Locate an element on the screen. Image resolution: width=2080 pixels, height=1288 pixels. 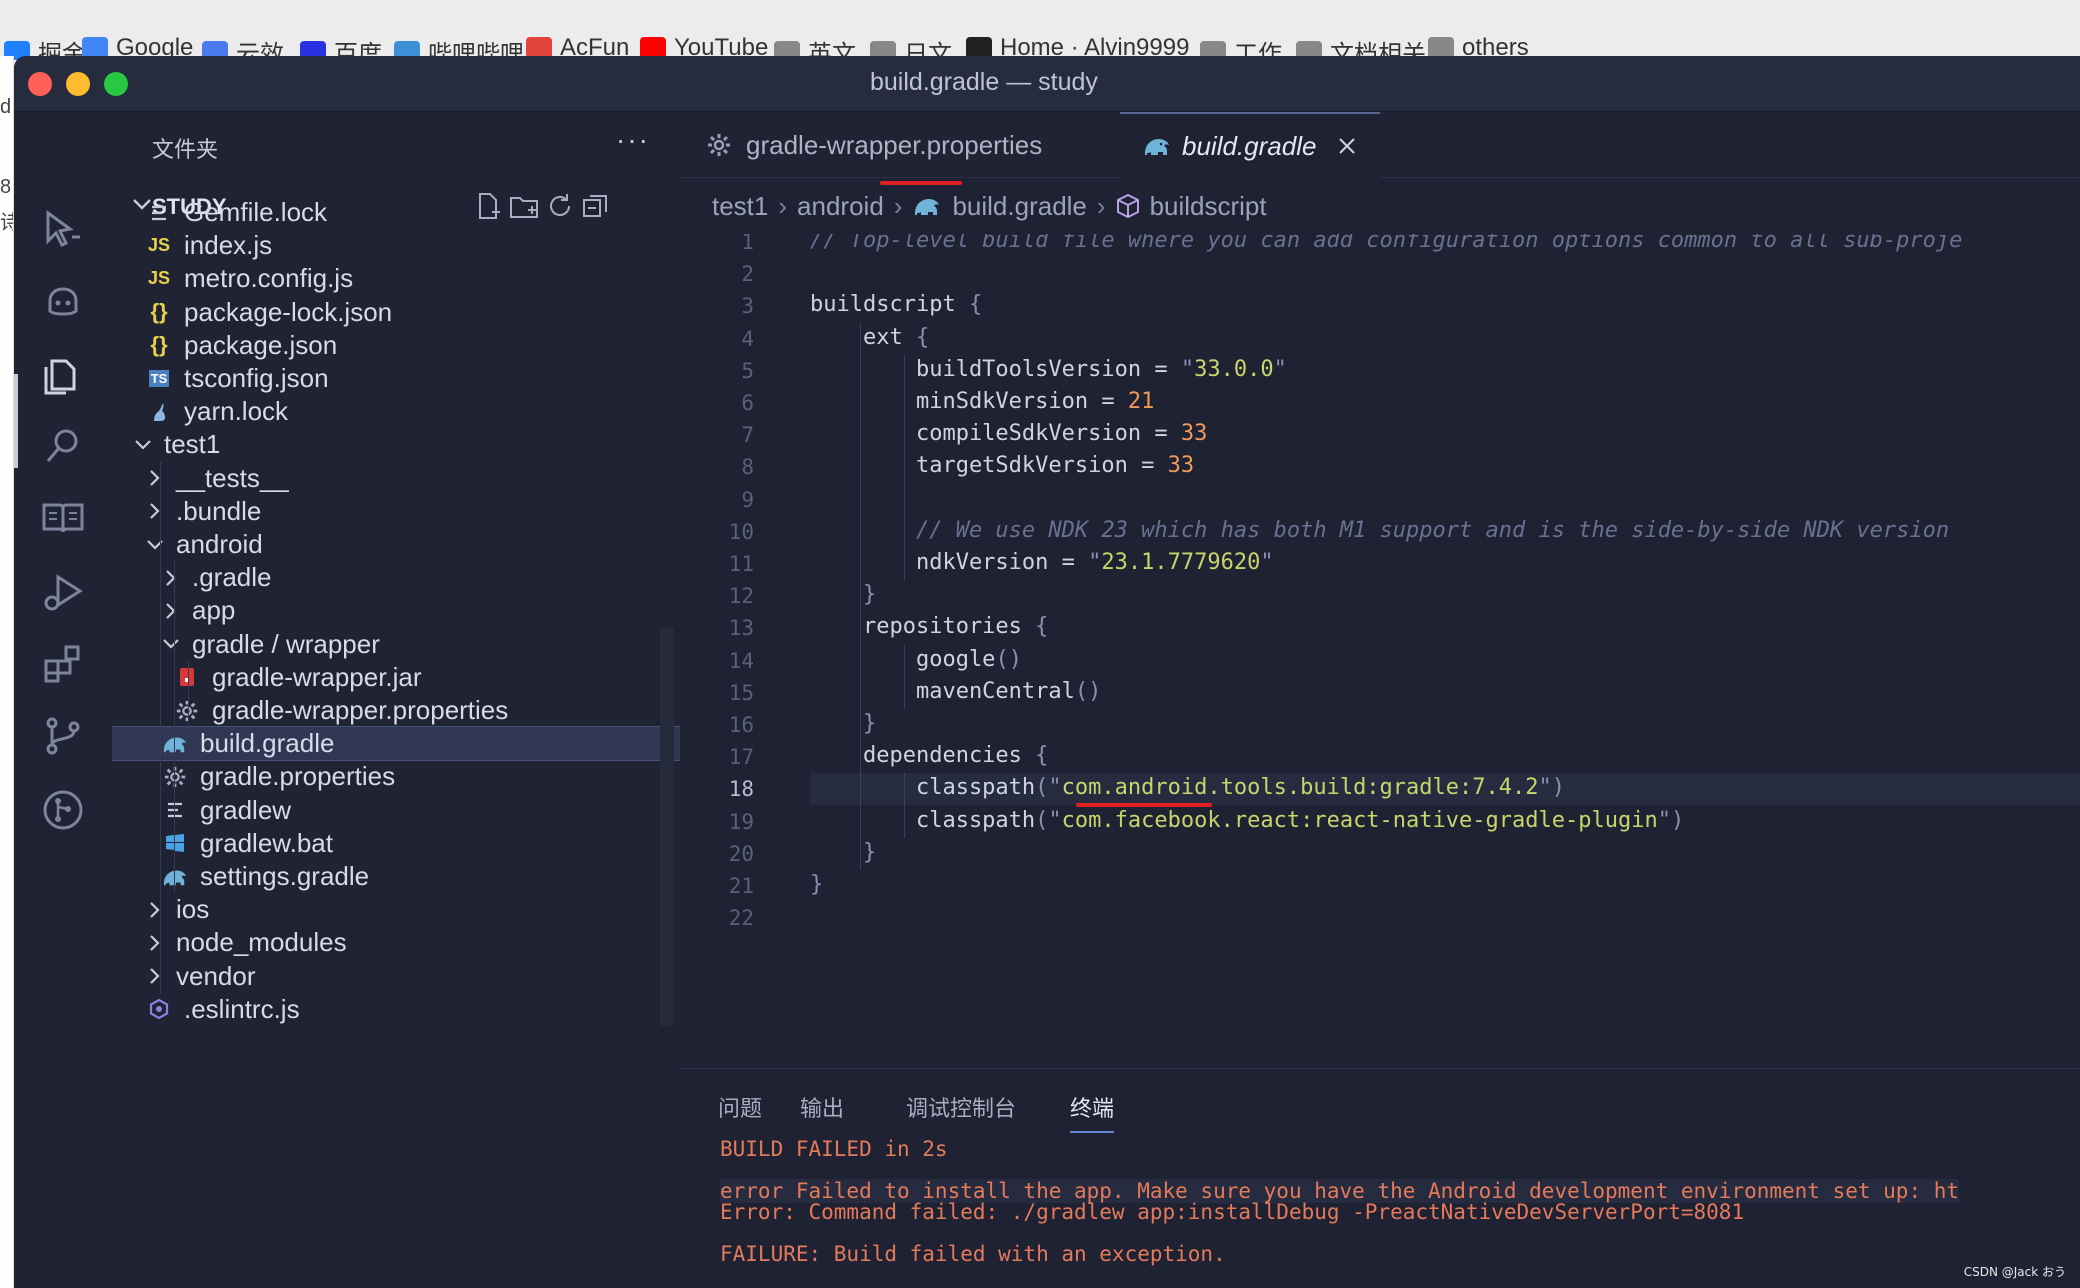
search-icon is located at coordinates (63, 446).